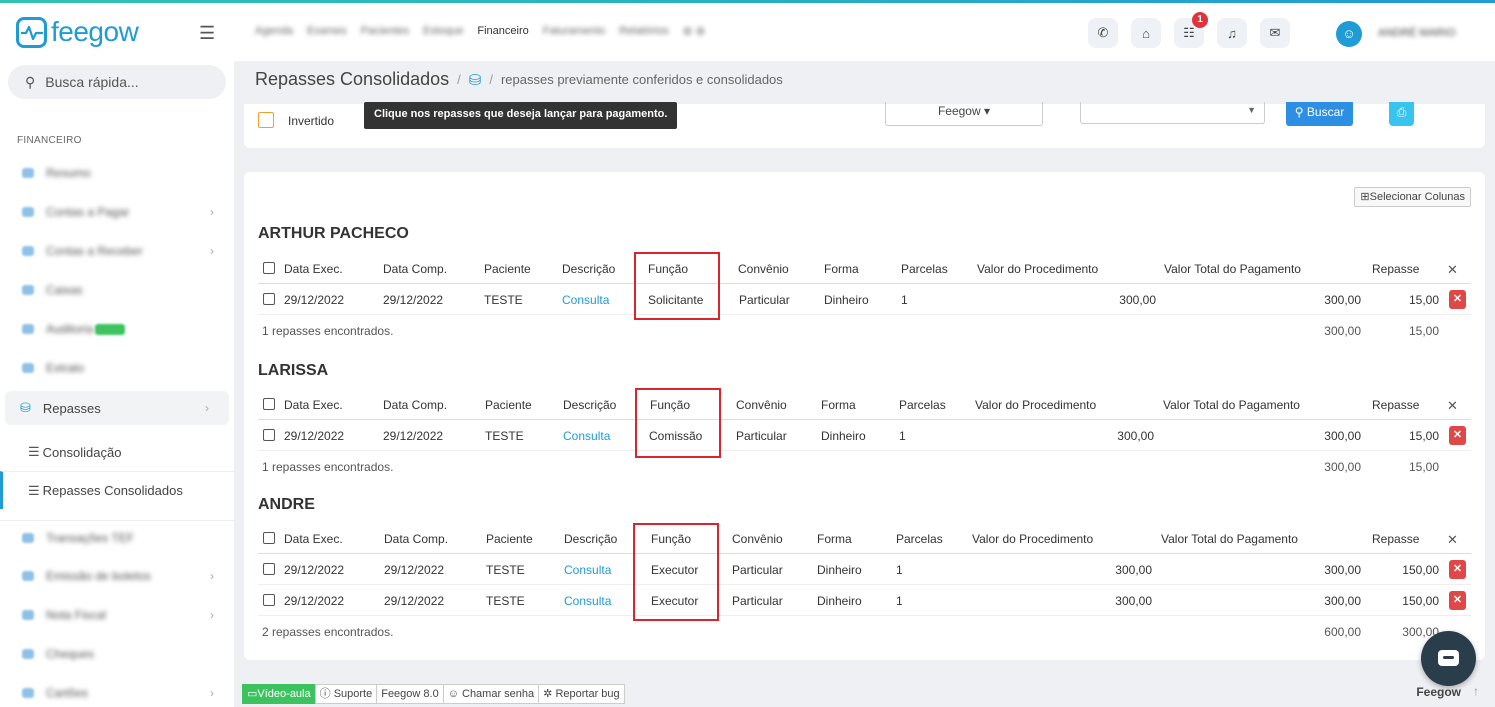 The height and width of the screenshot is (707, 1495). I want to click on bell-icon: ♫, so click(1232, 33).